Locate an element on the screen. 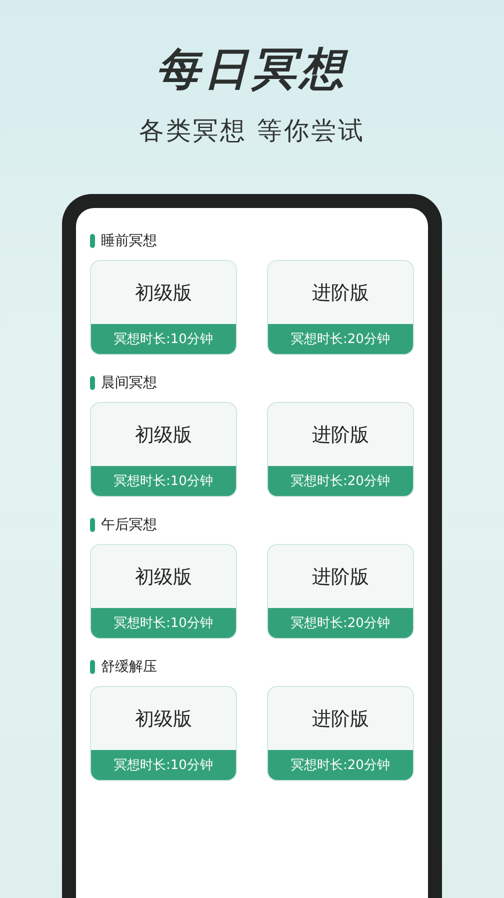 The image size is (504, 898). section-title: 午后冥想 is located at coordinates (129, 525).